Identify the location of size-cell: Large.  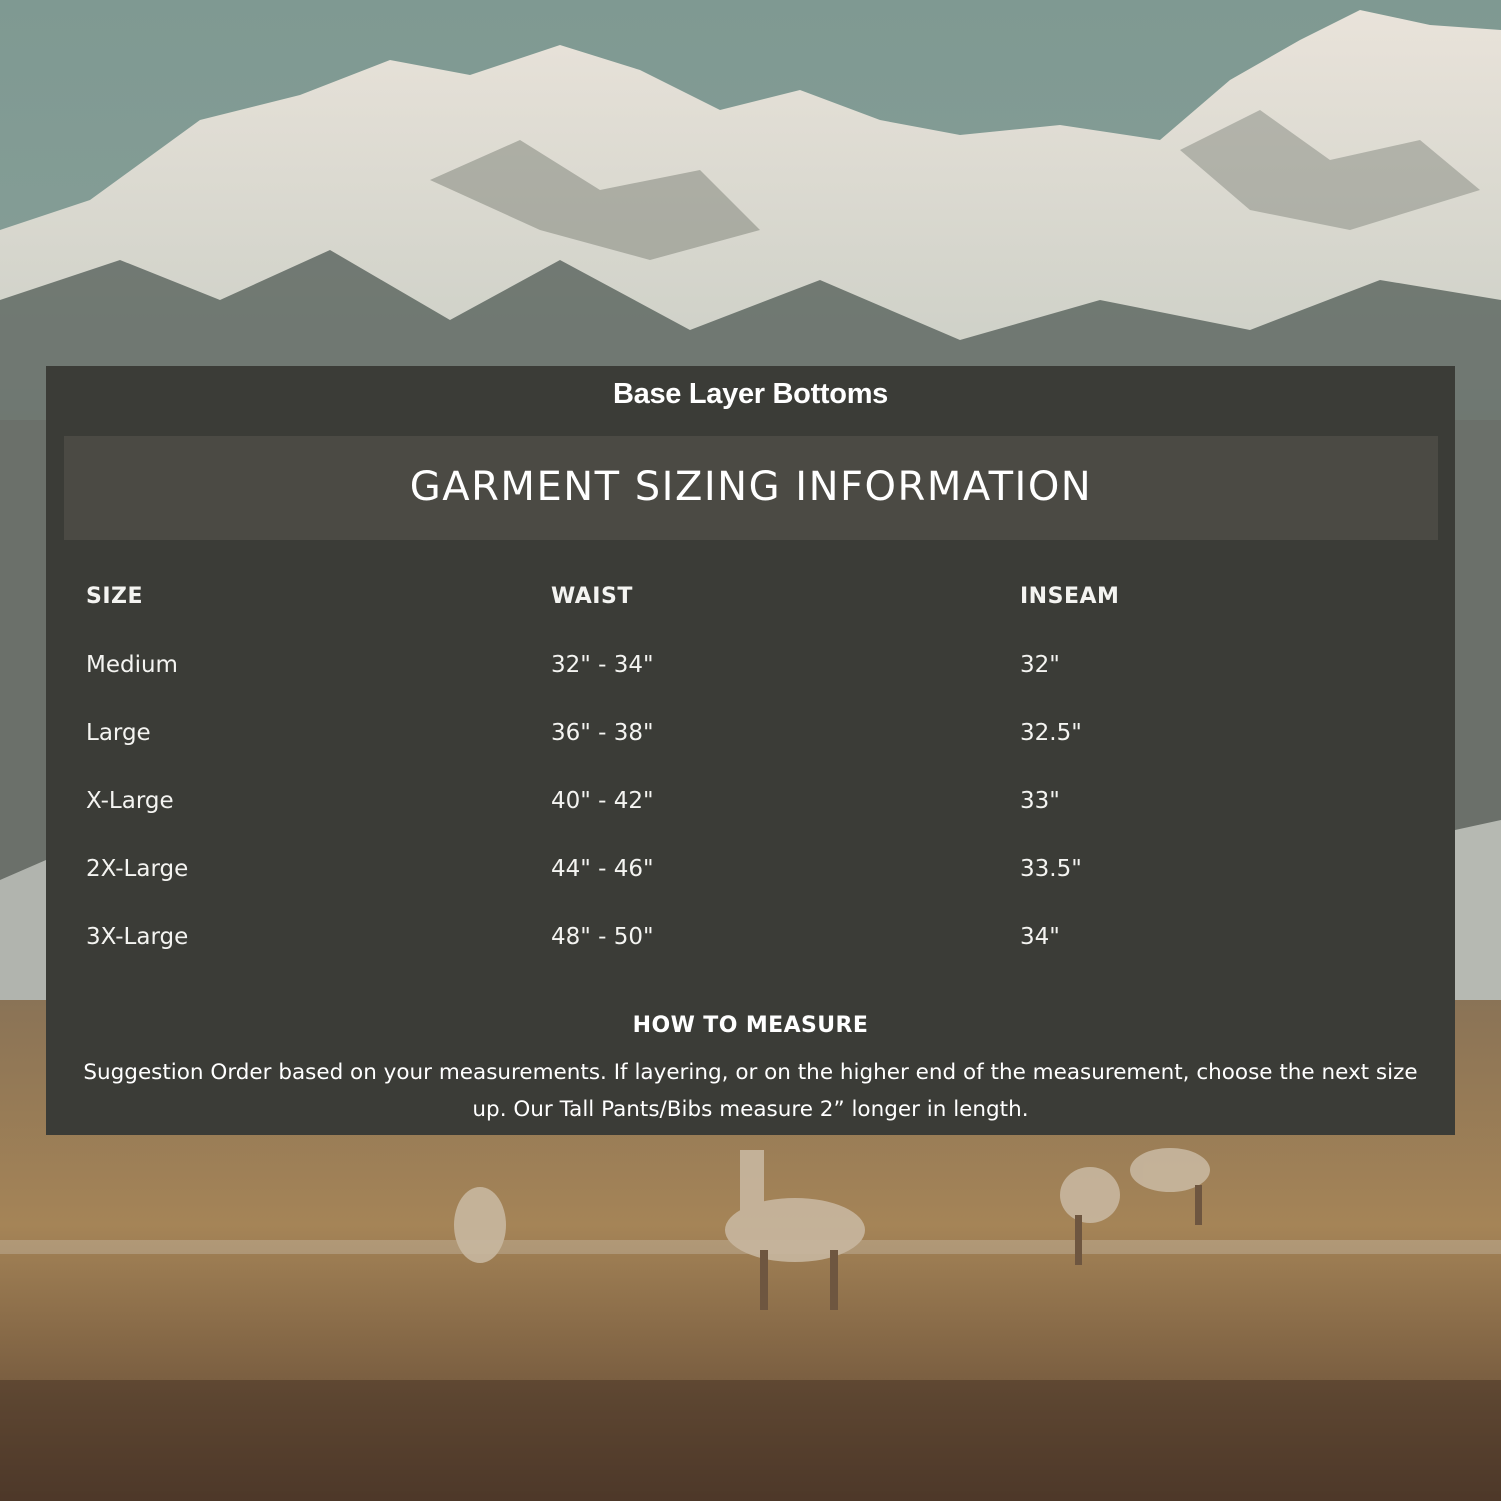
(118, 733).